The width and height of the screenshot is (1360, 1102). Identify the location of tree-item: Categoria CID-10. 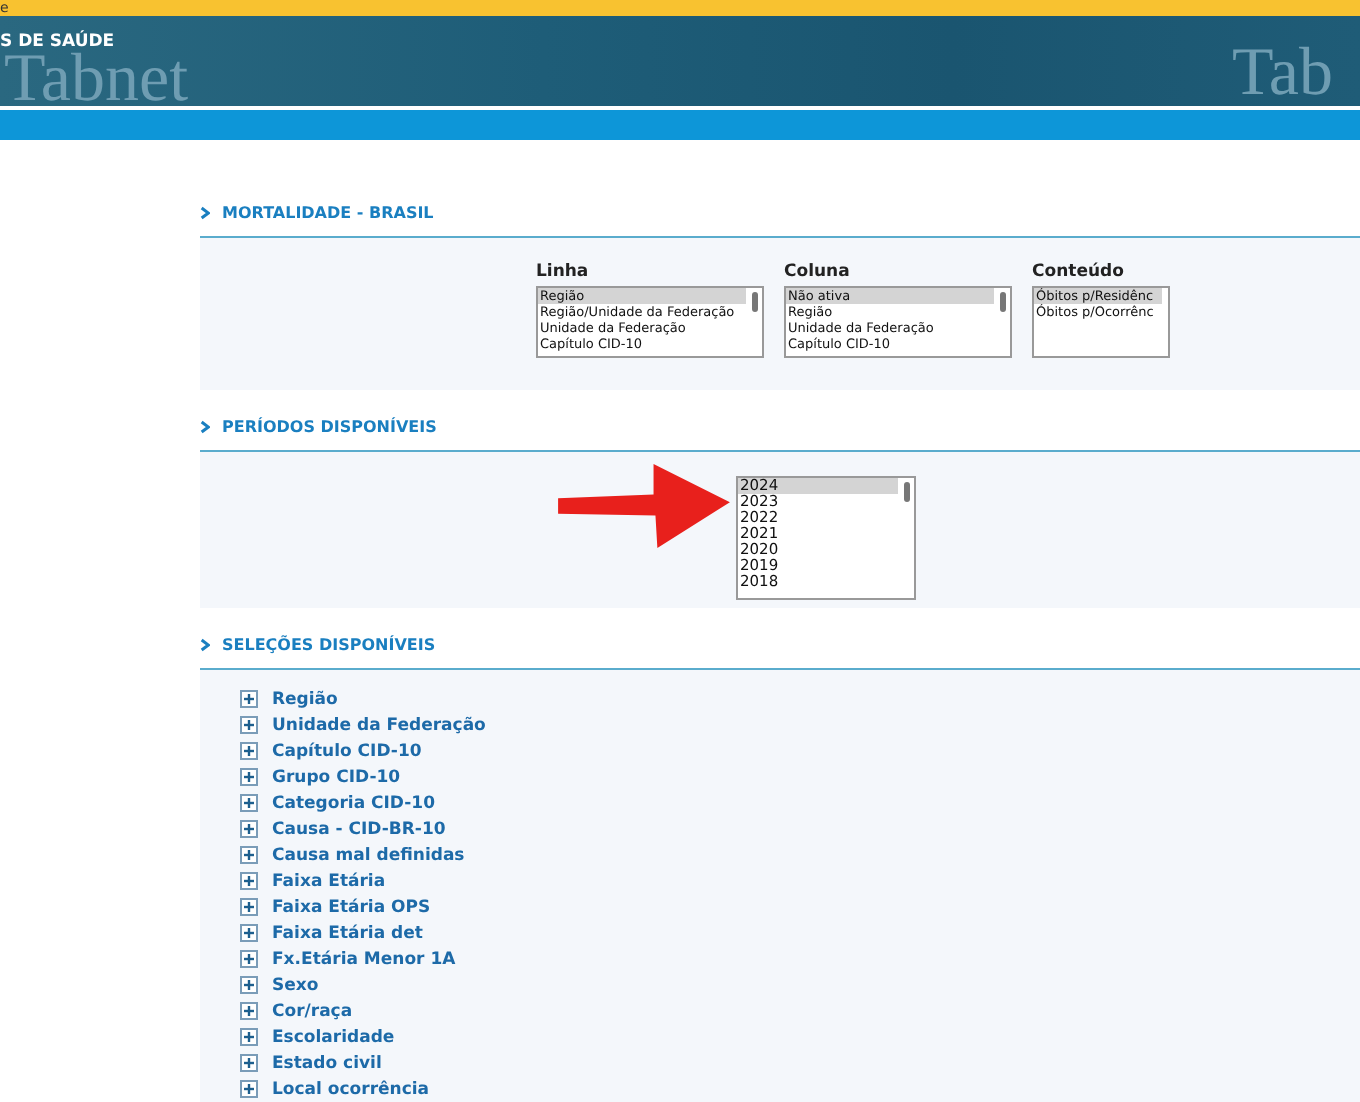
(353, 803).